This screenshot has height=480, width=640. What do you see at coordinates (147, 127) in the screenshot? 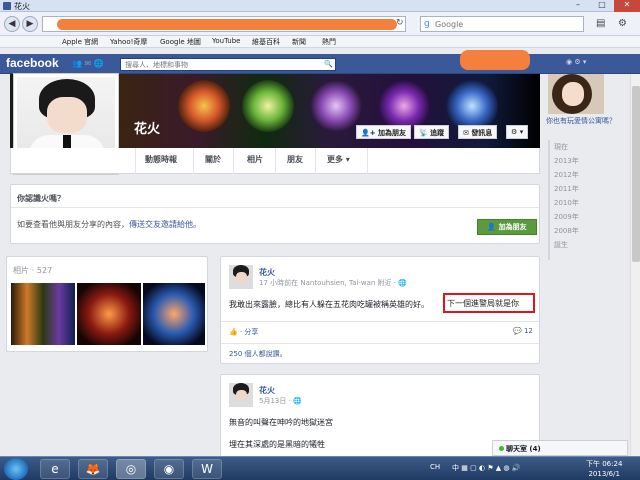
I see `profile-name: 花火` at bounding box center [147, 127].